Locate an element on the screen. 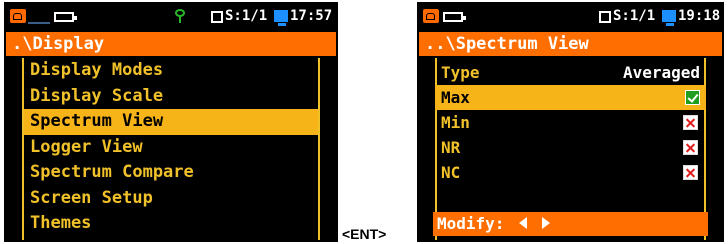  type-row: Type Averaged is located at coordinates (570, 72).